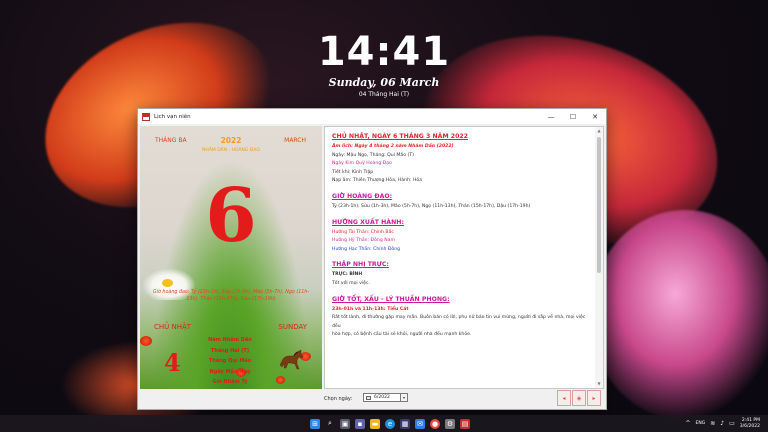 Image resolution: width=768 pixels, height=432 pixels. I want to click on direction-title: HƯỚNG XUẤT HÀNH:, so click(368, 222).